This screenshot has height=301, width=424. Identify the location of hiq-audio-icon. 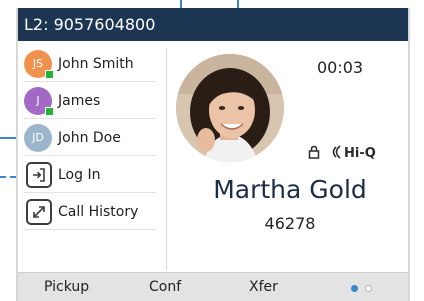
(335, 153).